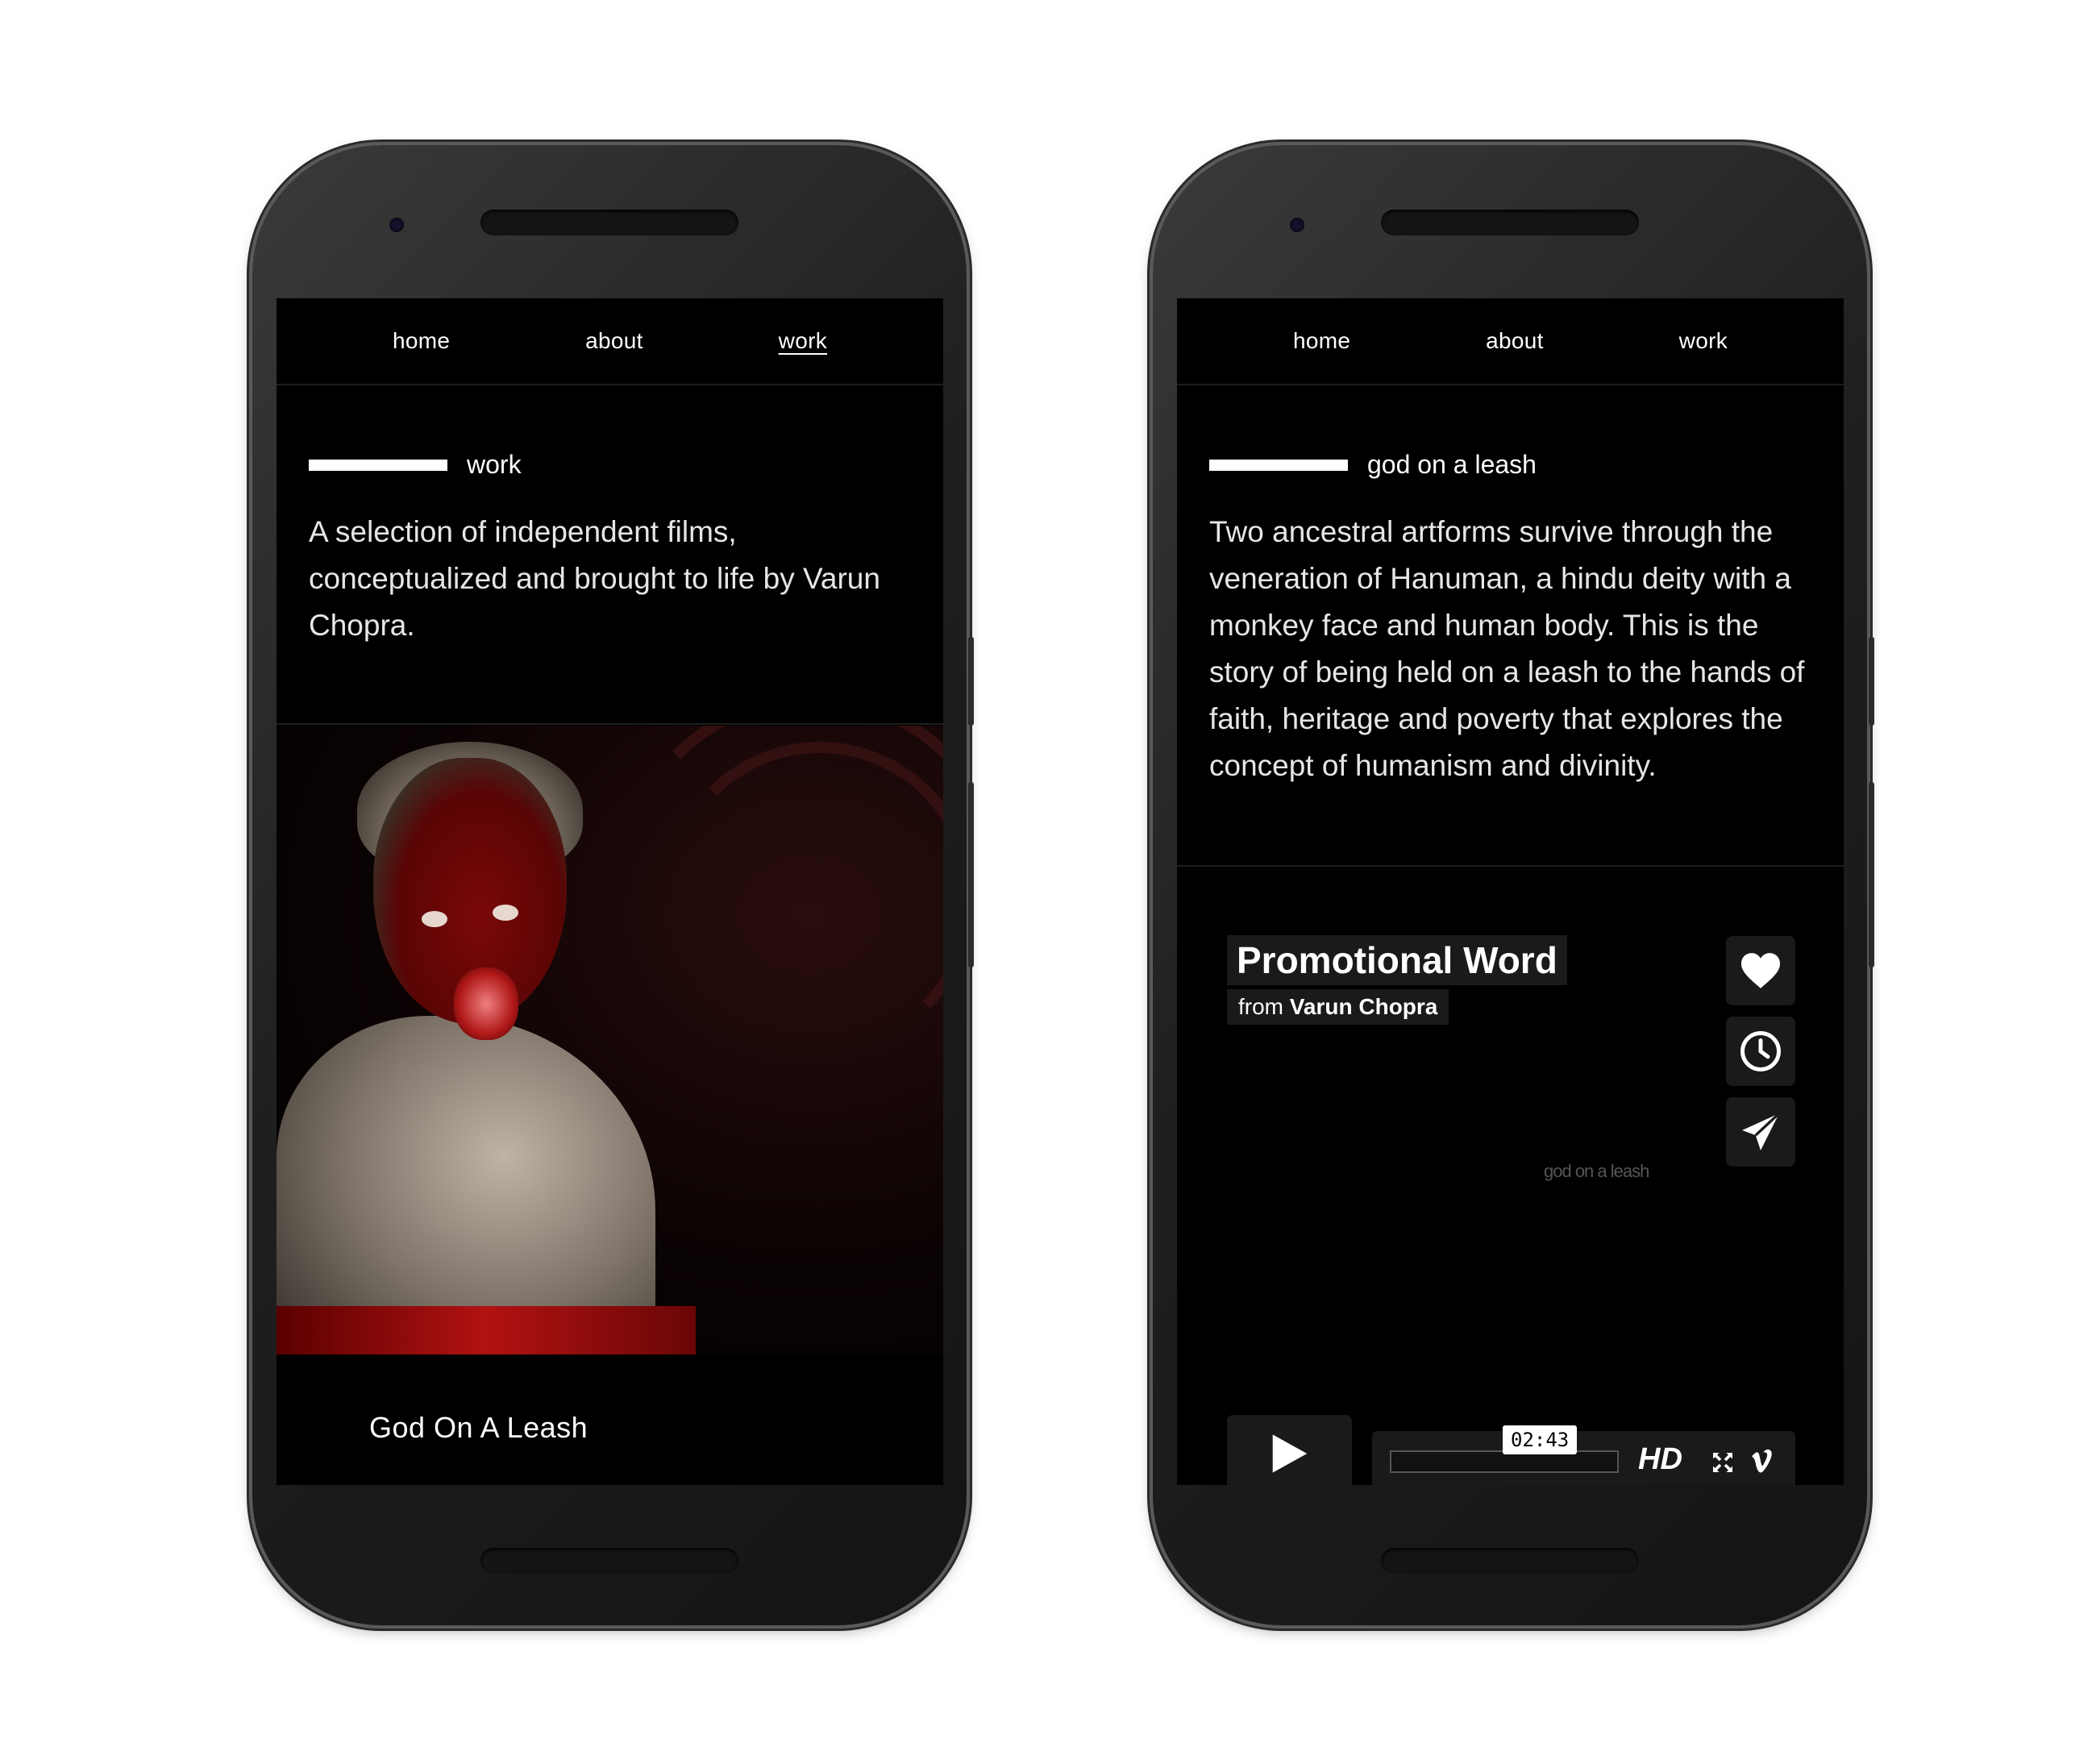 This screenshot has width=2096, height=1764. I want to click on fullscreen-icon, so click(1723, 1462).